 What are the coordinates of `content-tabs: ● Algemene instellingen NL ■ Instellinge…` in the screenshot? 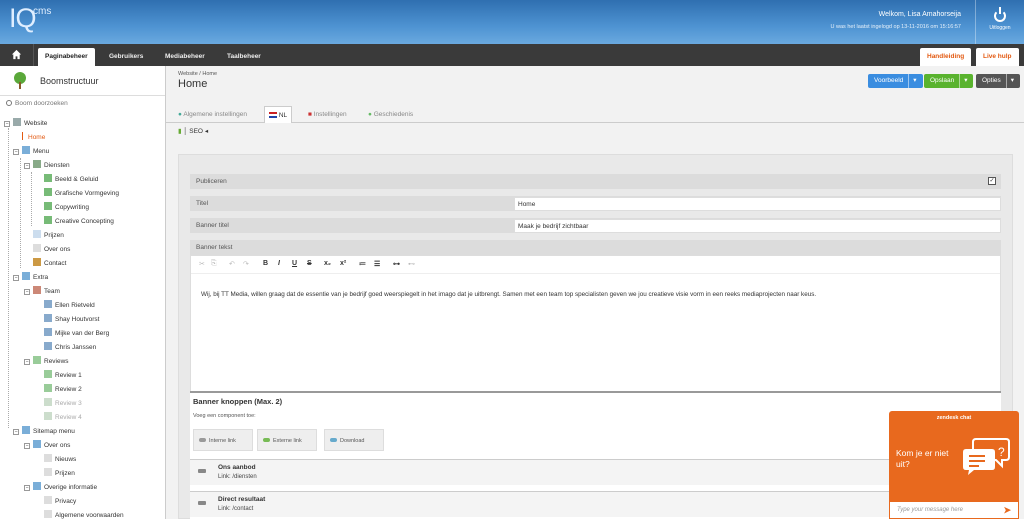 It's located at (595, 113).